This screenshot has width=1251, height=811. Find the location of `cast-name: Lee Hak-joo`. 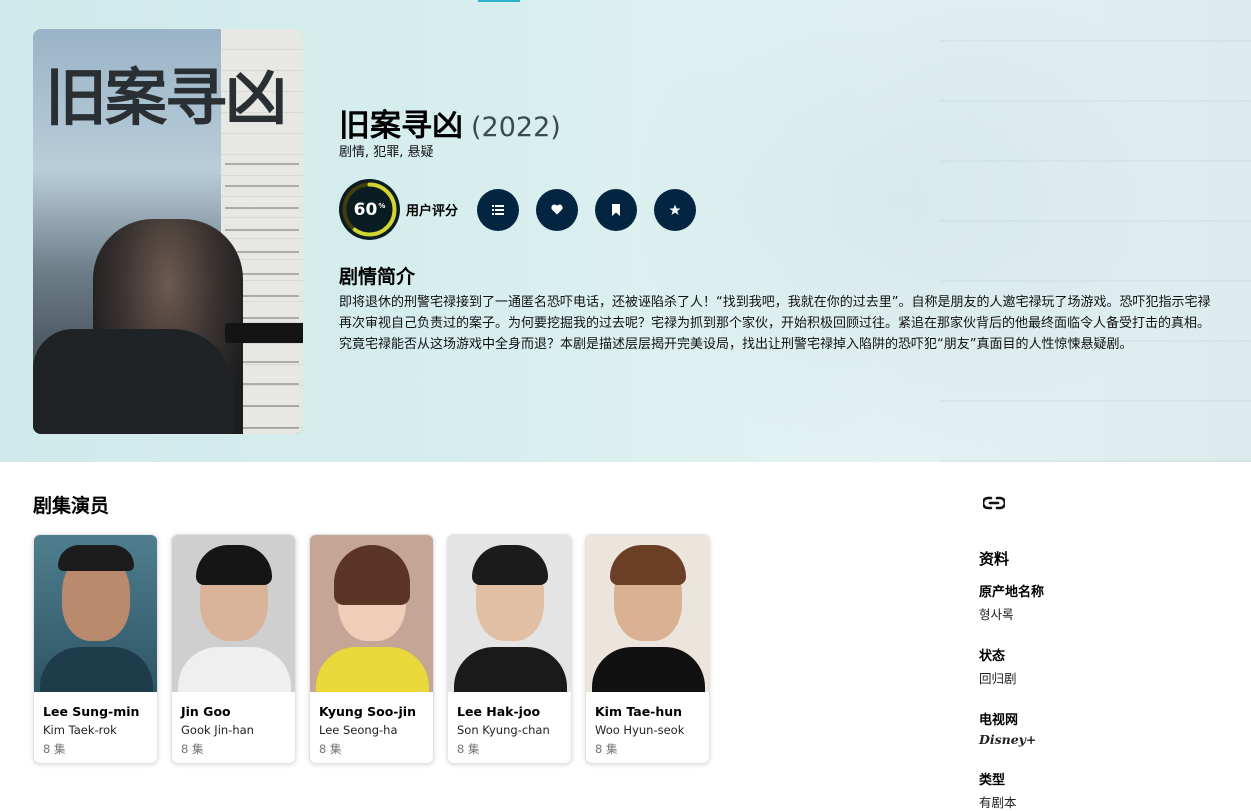

cast-name: Lee Hak-joo is located at coordinates (509, 705).